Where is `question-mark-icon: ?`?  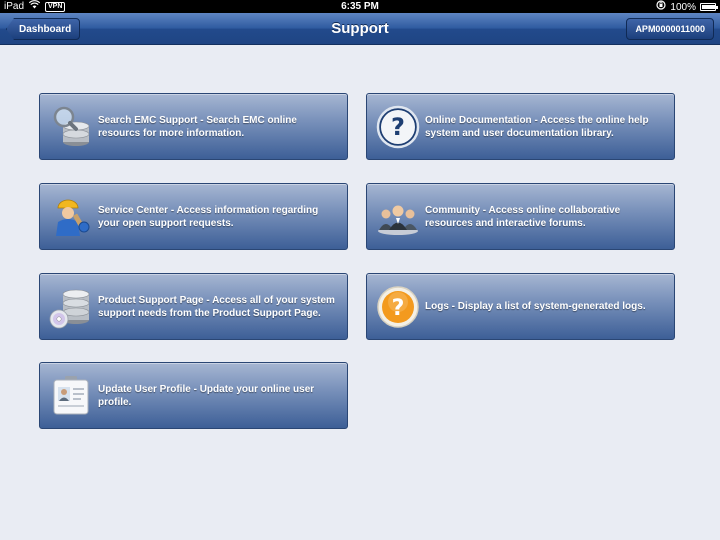
question-mark-icon: ? is located at coordinates (398, 127).